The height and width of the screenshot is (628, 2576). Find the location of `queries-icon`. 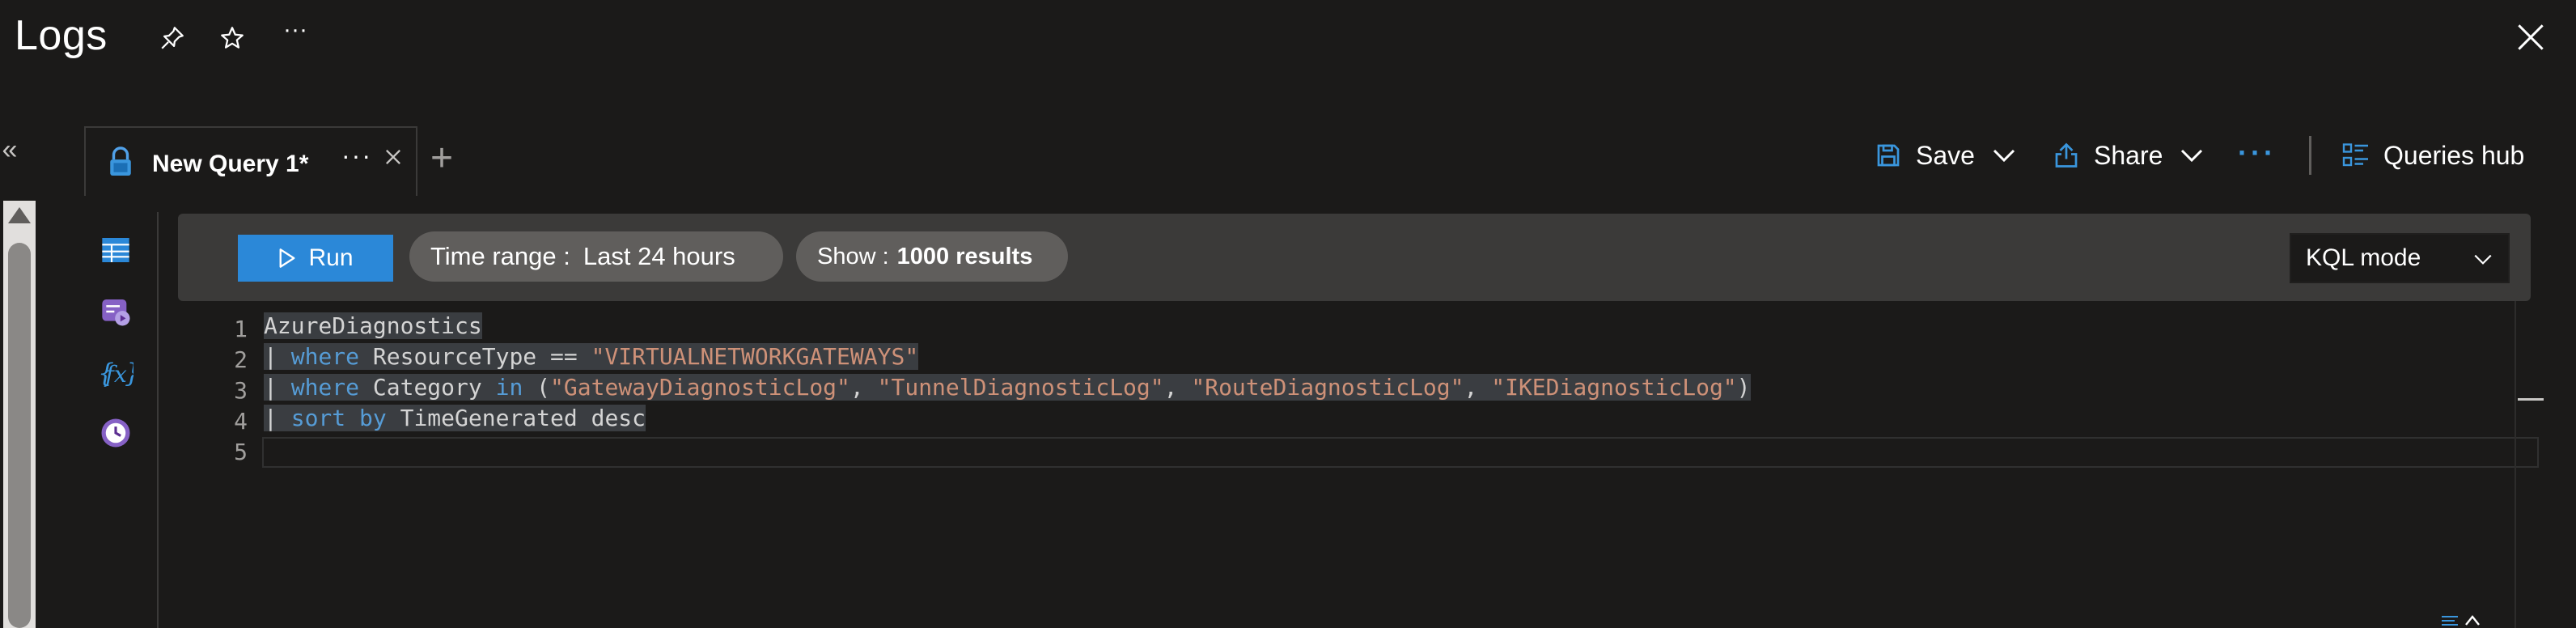

queries-icon is located at coordinates (115, 311).